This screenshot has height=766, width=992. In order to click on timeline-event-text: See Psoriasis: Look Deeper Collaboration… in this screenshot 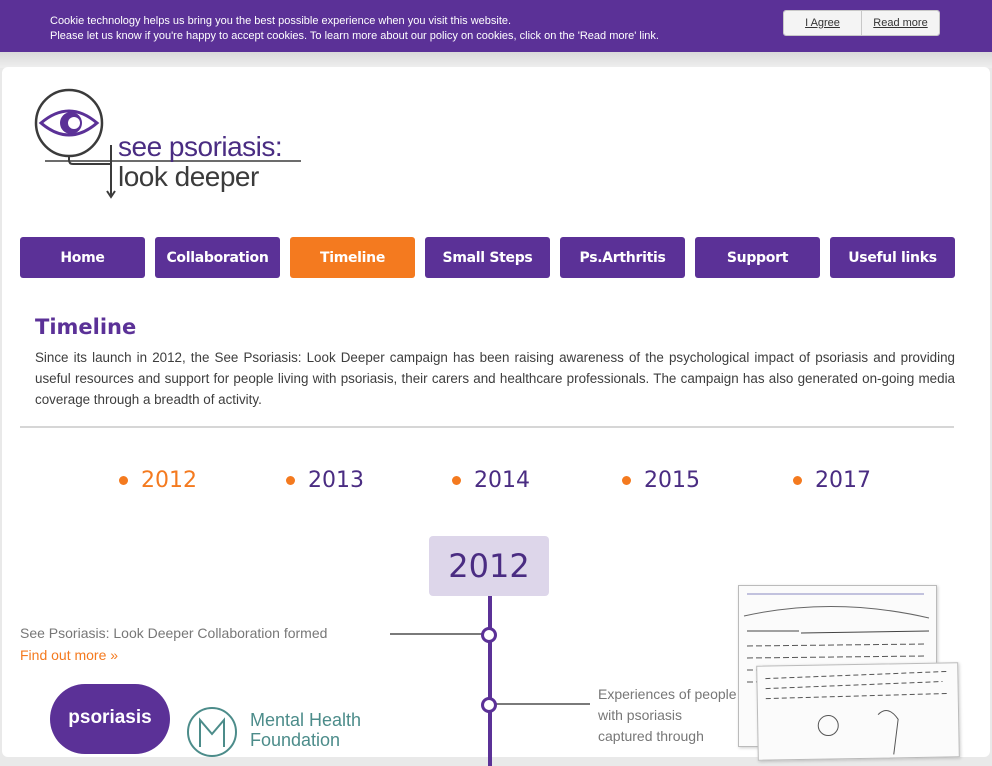, I will do `click(174, 633)`.